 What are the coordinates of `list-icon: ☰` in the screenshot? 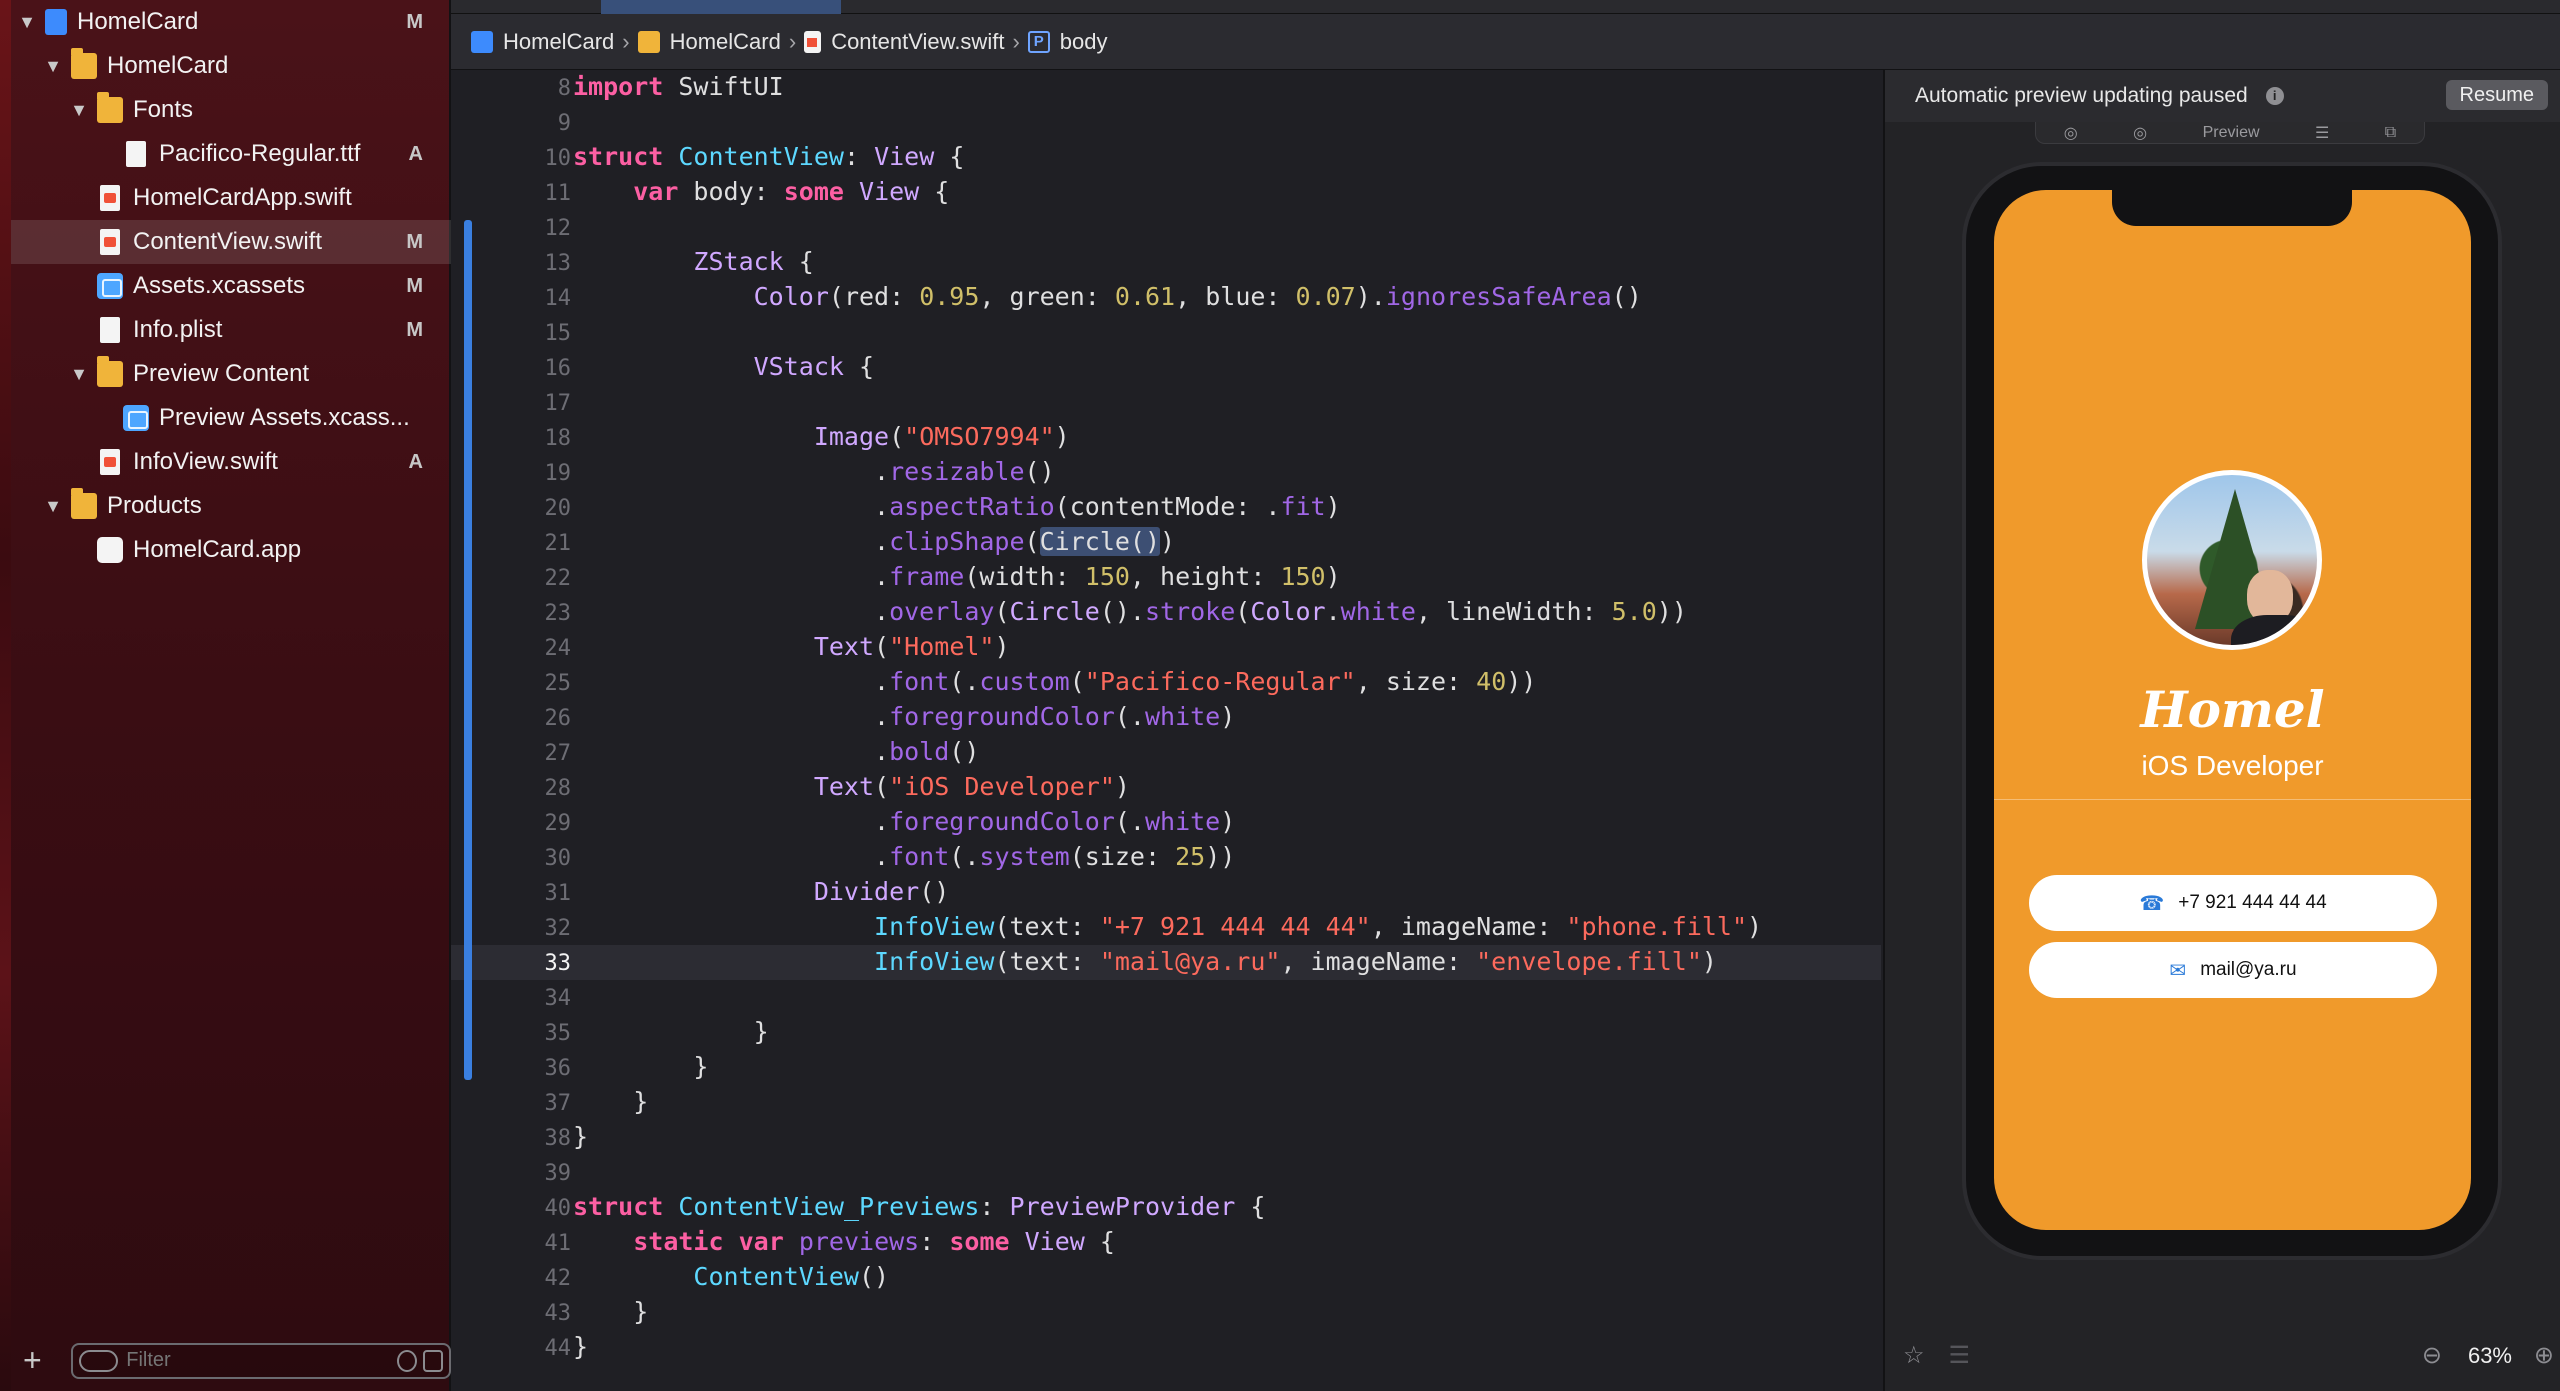 It's located at (1960, 1355).